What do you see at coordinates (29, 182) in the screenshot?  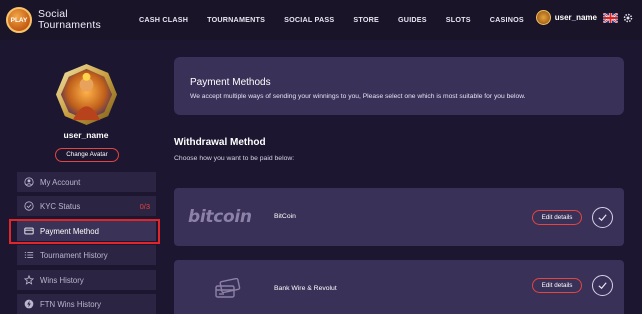 I see `user-icon` at bounding box center [29, 182].